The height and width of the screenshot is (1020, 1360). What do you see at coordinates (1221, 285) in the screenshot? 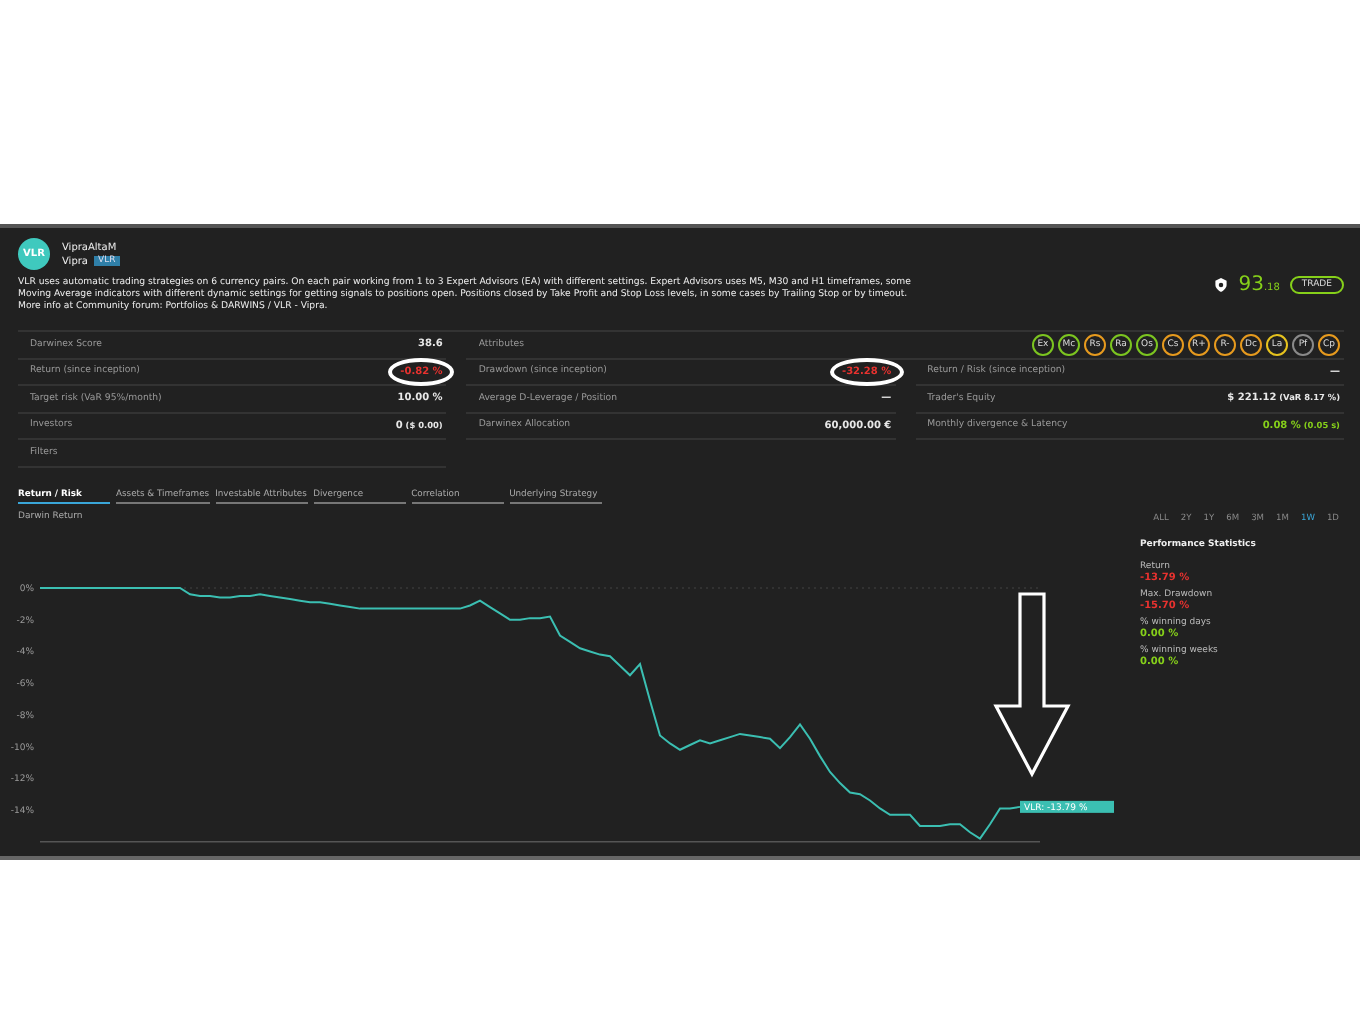
I see `shield-icon` at bounding box center [1221, 285].